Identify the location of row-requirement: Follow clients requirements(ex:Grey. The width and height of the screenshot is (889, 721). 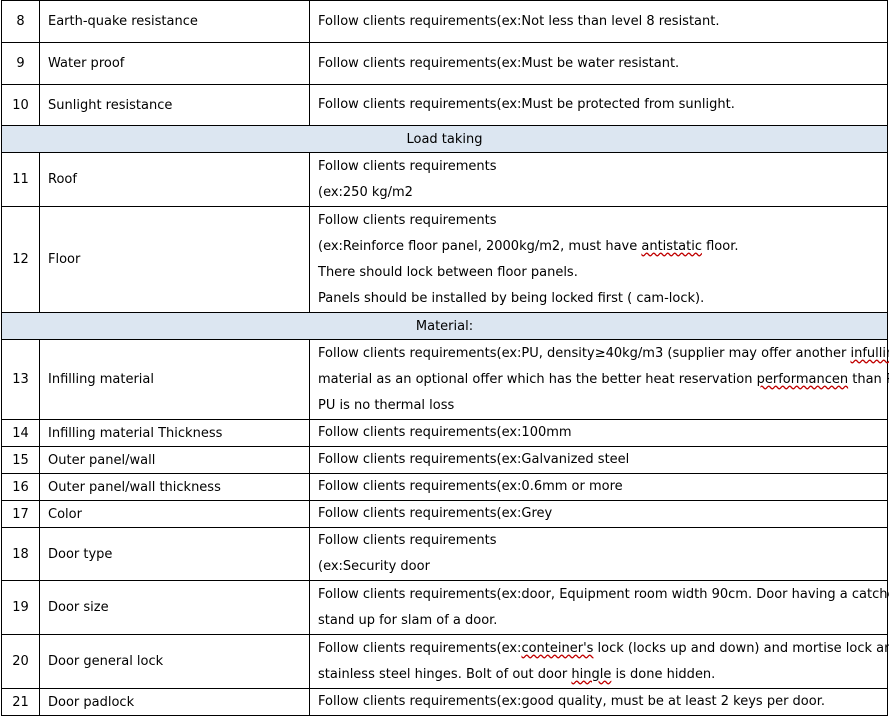
(598, 514).